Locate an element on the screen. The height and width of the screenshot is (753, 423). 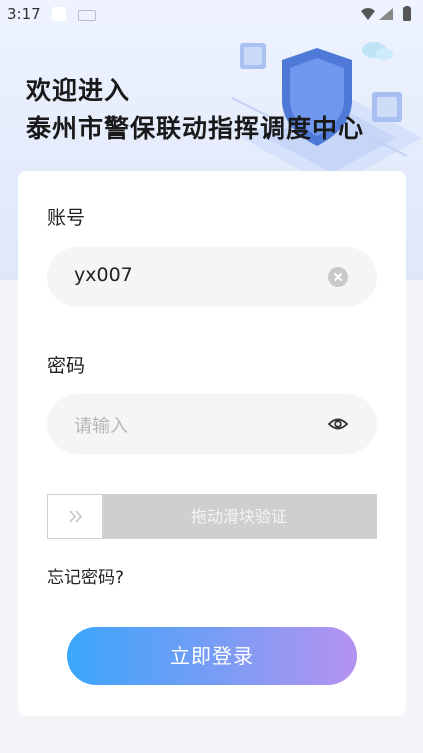
password-field: 请输入 is located at coordinates (212, 424).